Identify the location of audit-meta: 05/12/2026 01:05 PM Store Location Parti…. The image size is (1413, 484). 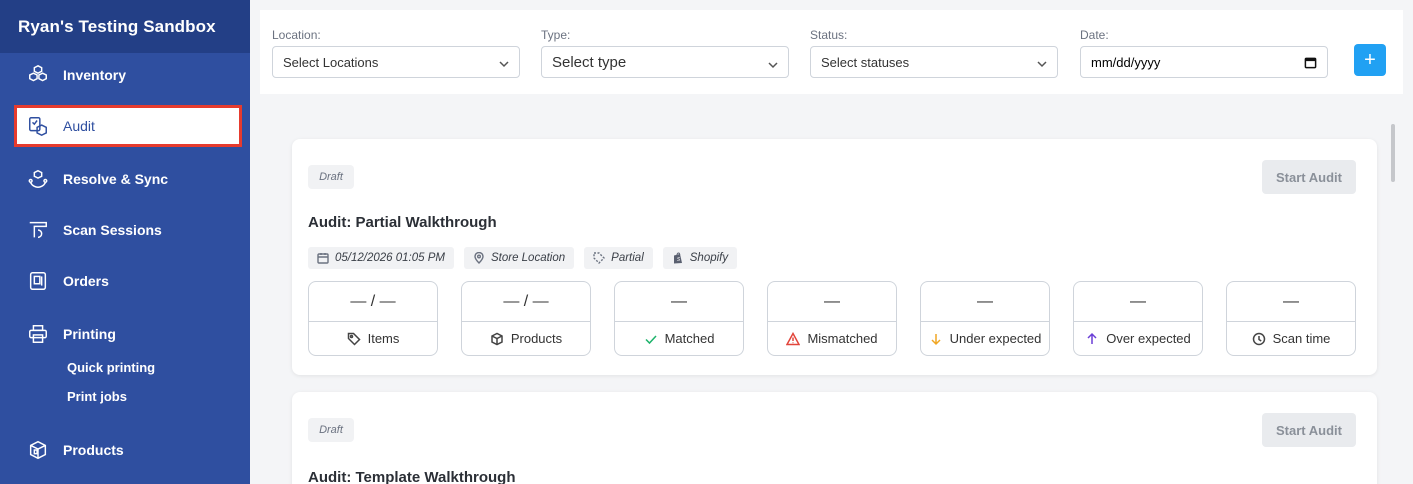
(523, 258).